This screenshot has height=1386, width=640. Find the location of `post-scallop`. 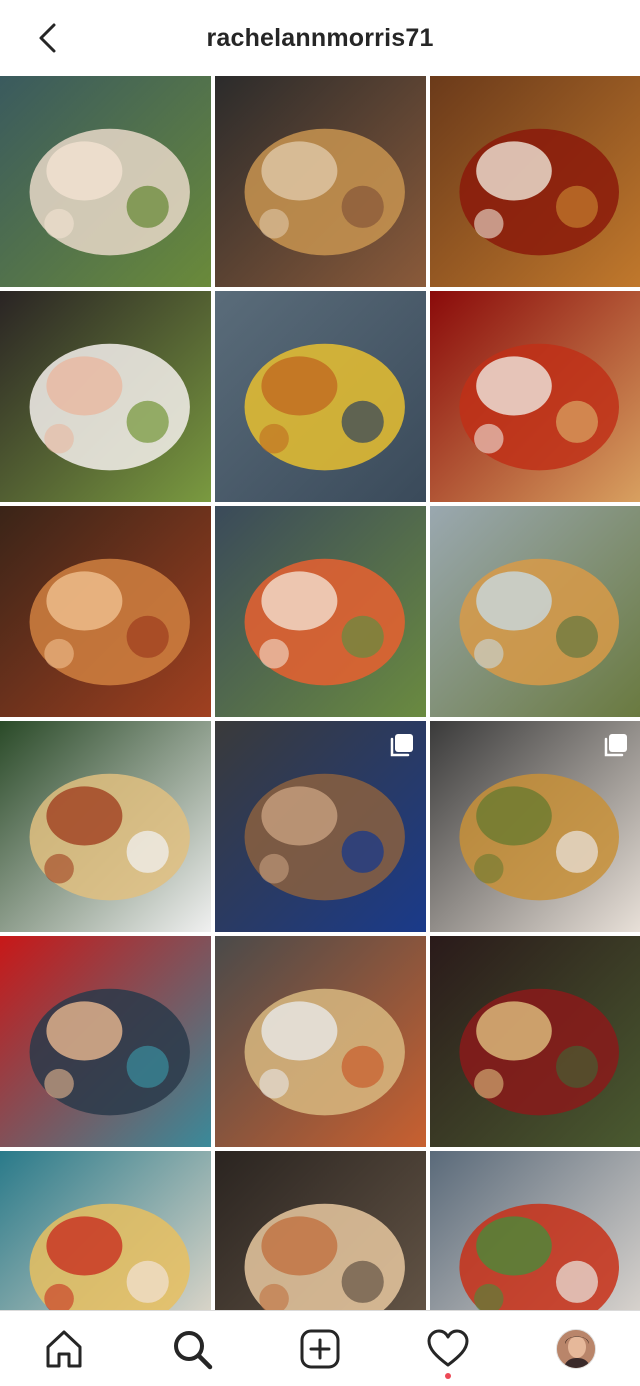

post-scallop is located at coordinates (105, 611).